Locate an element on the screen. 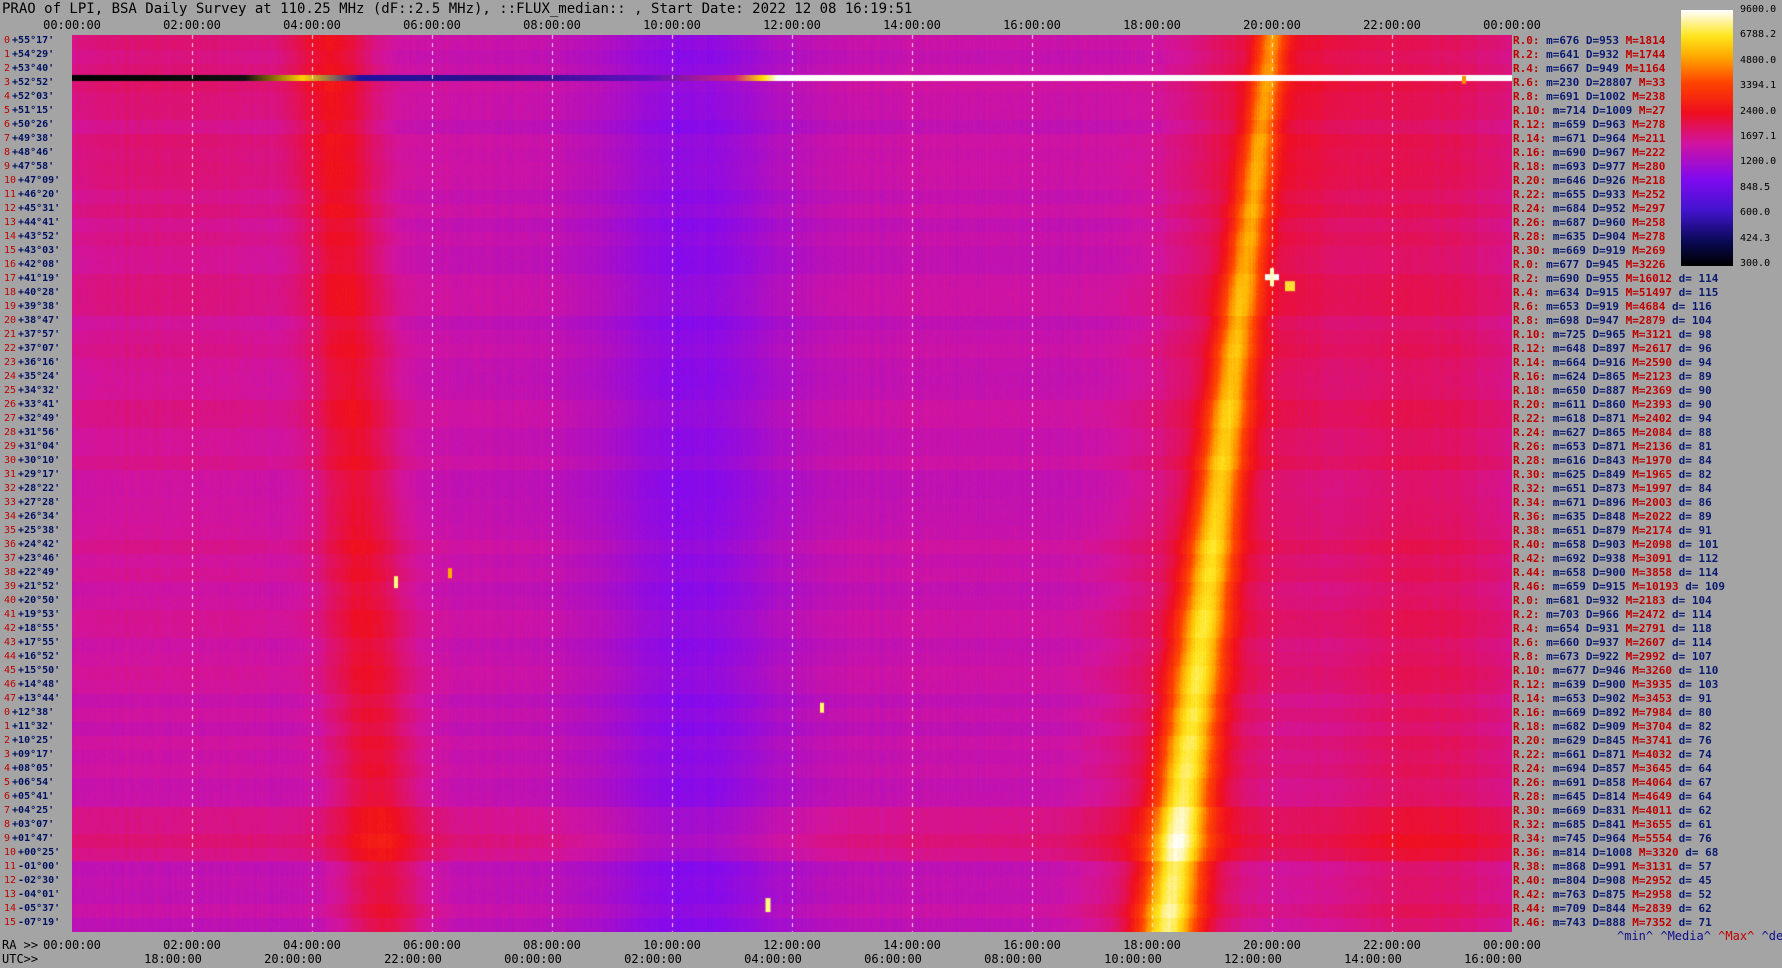 The height and width of the screenshot is (968, 1782). declination-label: 30 +30°10' is located at coordinates (32, 461).